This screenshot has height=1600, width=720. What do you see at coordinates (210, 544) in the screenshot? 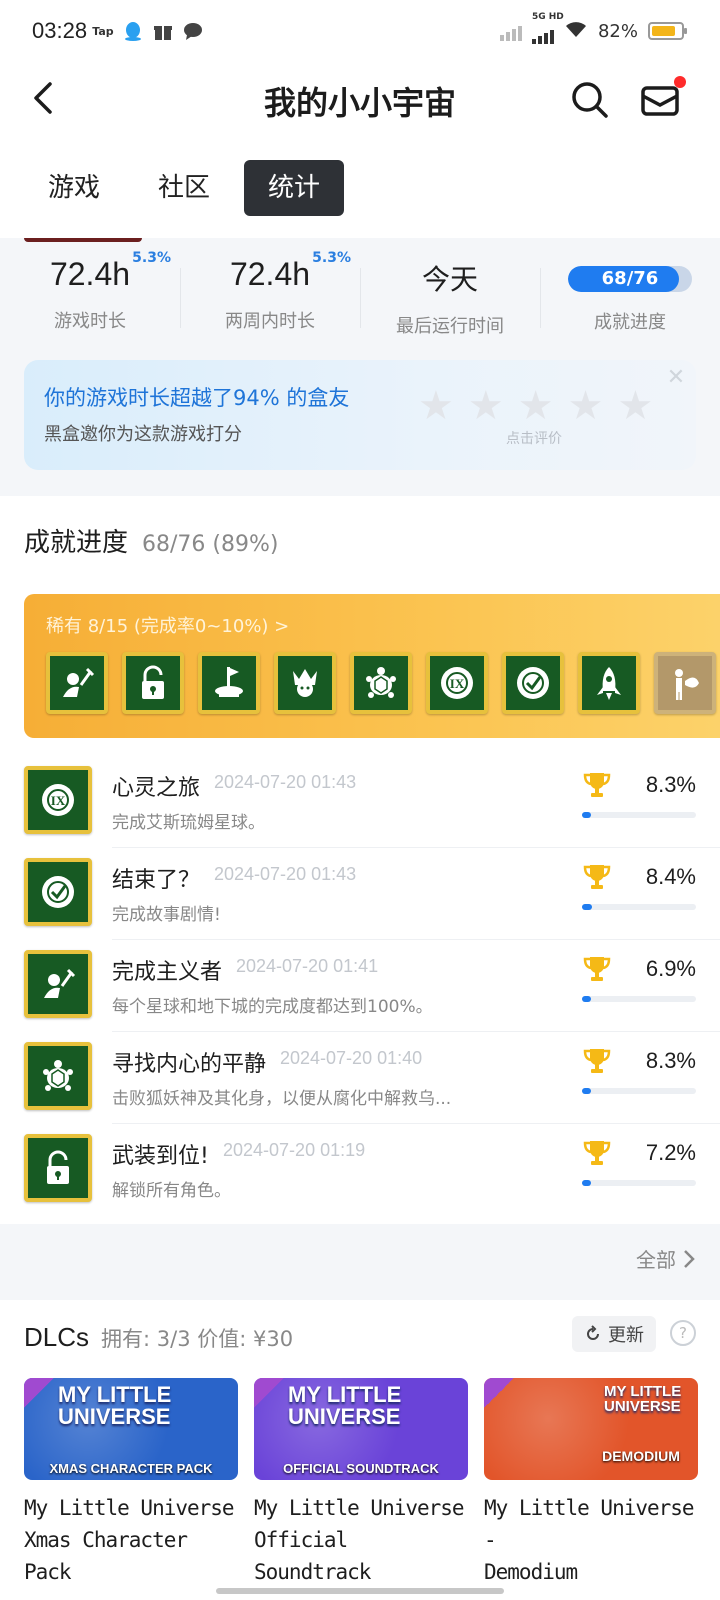
I see `achievements-count: 68/76 (89%)` at bounding box center [210, 544].